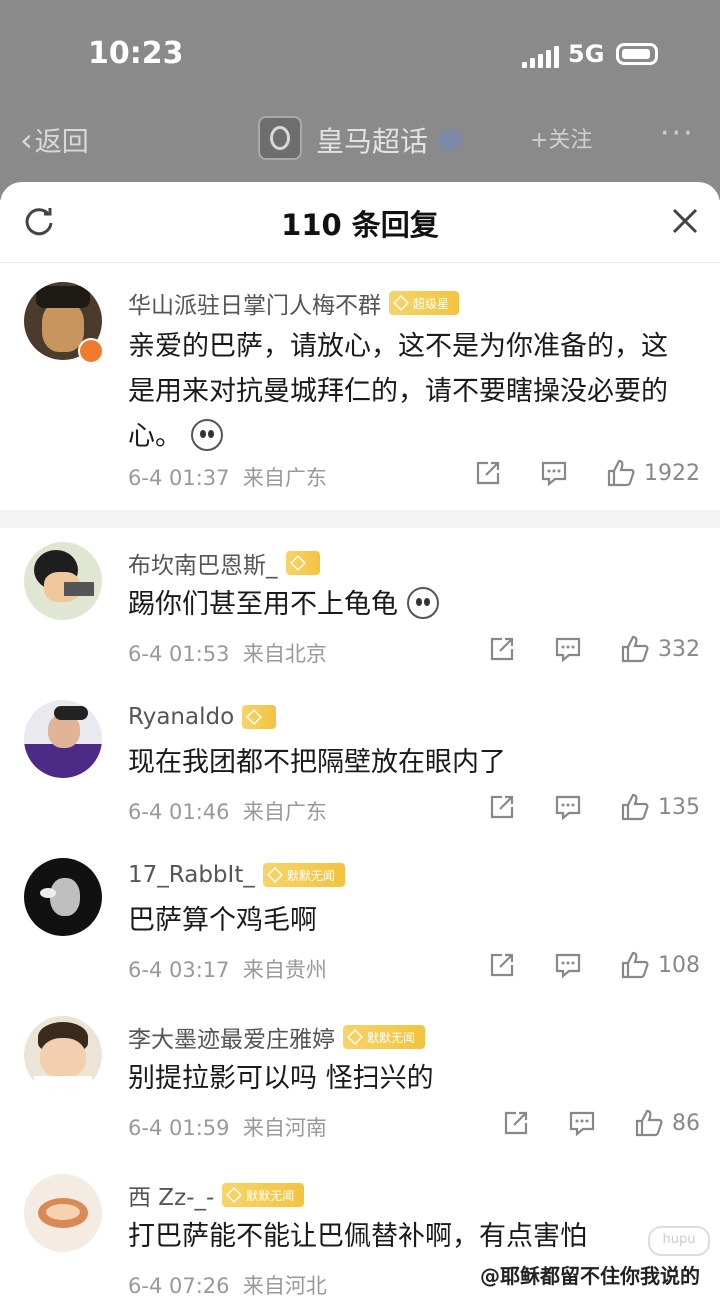 The width and height of the screenshot is (720, 1300). I want to click on network-label: 5G, so click(586, 54).